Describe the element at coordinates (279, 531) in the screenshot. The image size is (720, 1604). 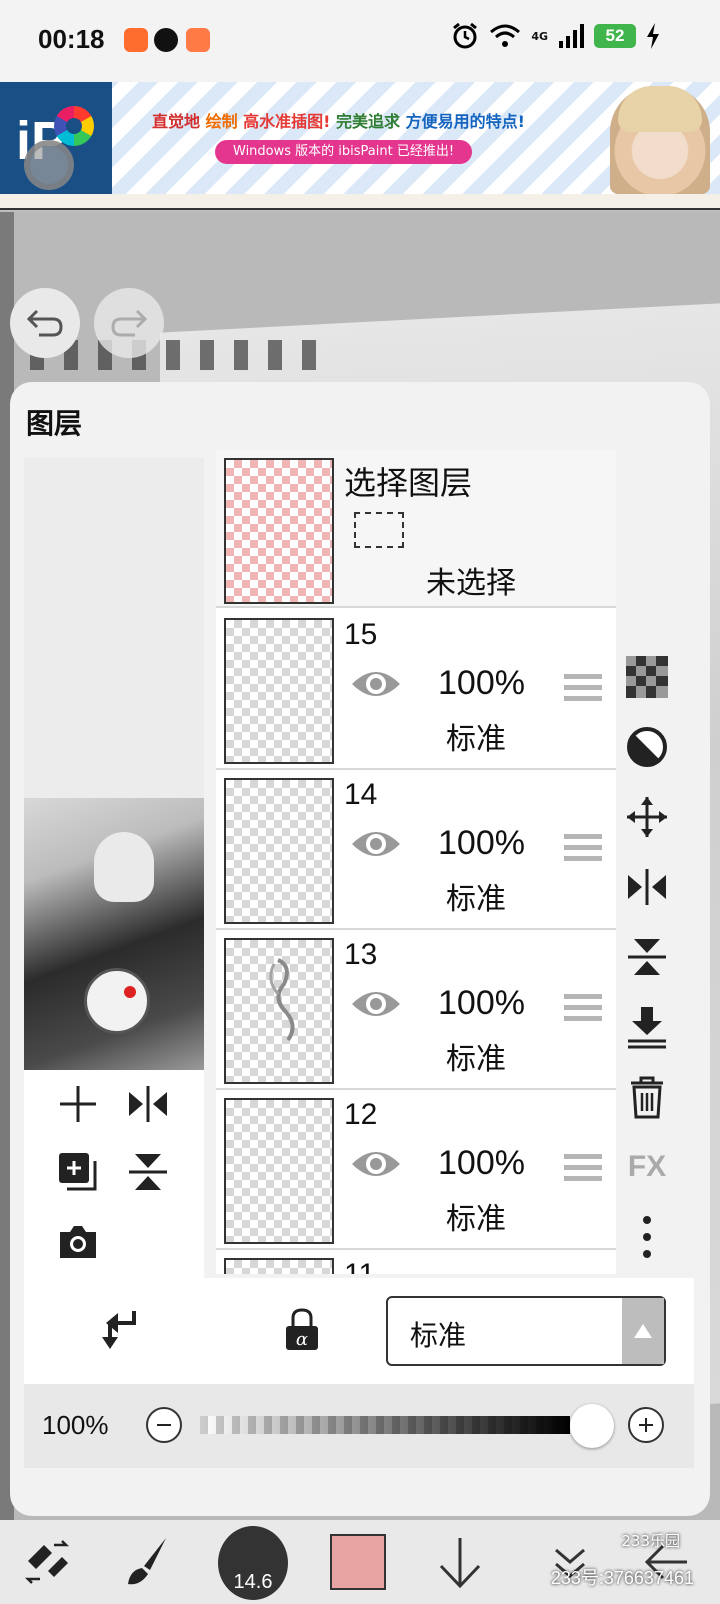
I see `selection-layer-thumbnail` at that location.